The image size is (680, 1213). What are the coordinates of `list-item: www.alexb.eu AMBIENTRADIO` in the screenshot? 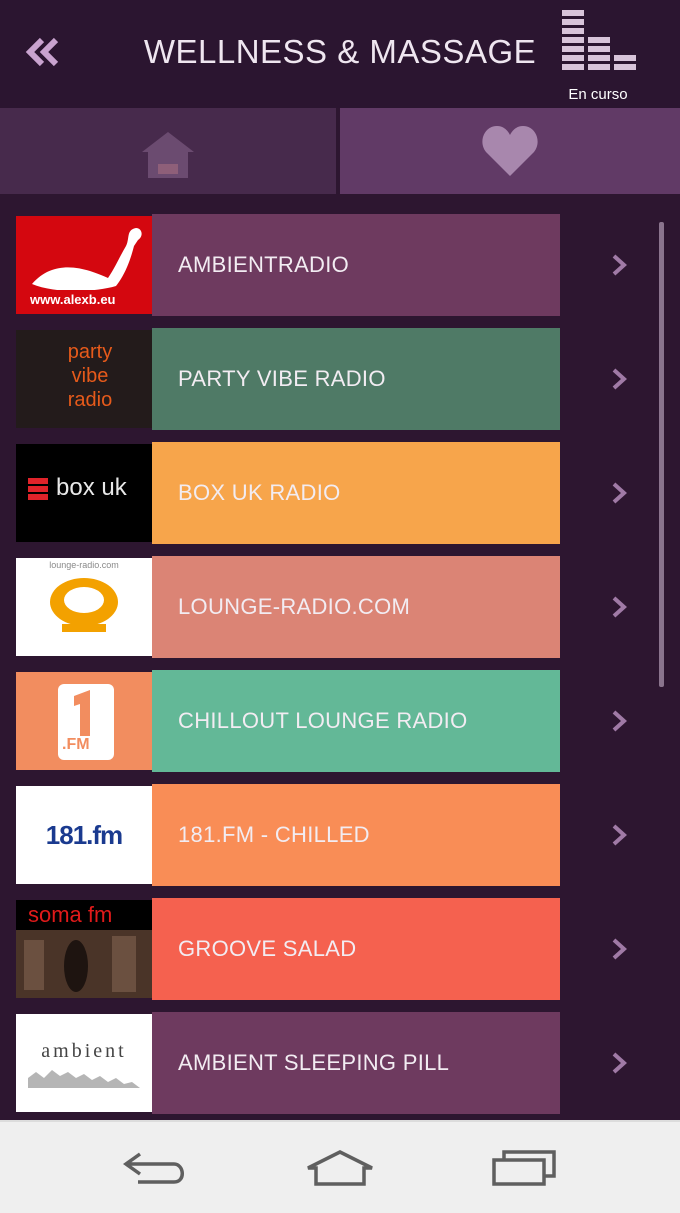 It's located at (287, 265).